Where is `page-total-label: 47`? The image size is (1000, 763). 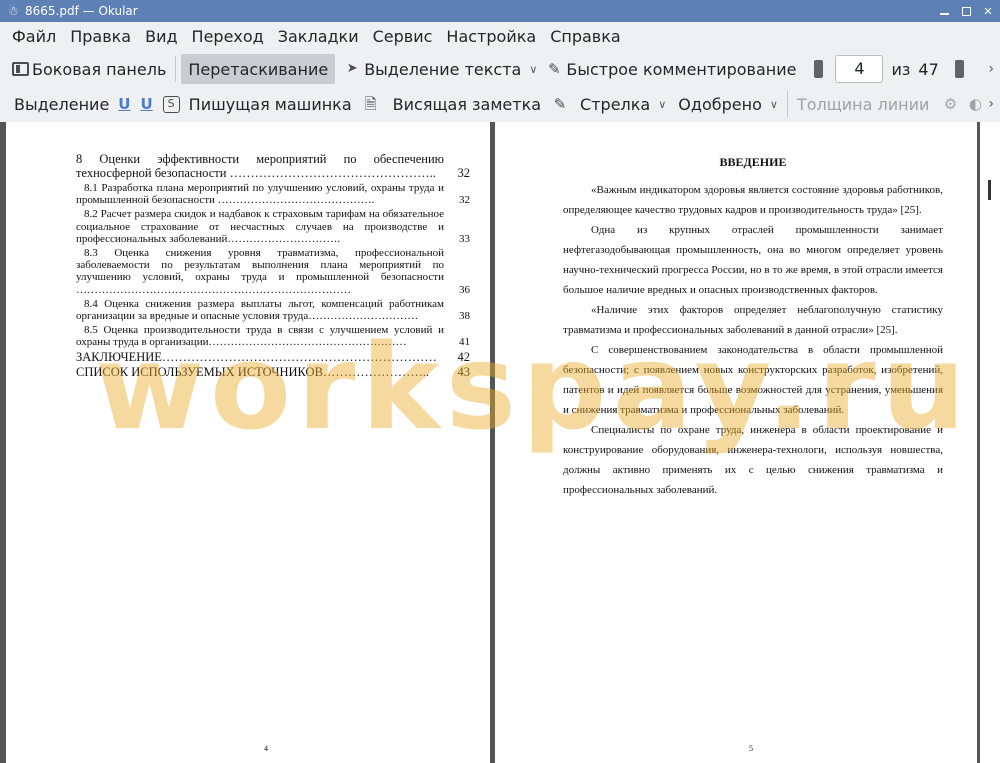
page-total-label: 47 is located at coordinates (928, 69).